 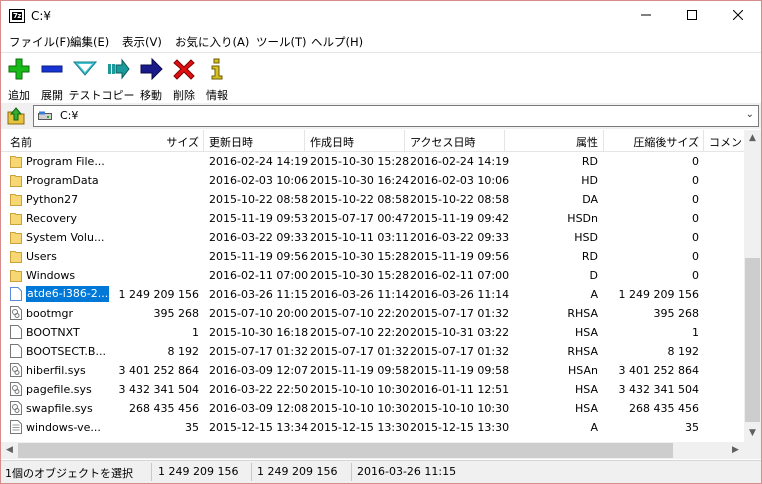 I want to click on add-label: 追加, so click(x=19, y=95).